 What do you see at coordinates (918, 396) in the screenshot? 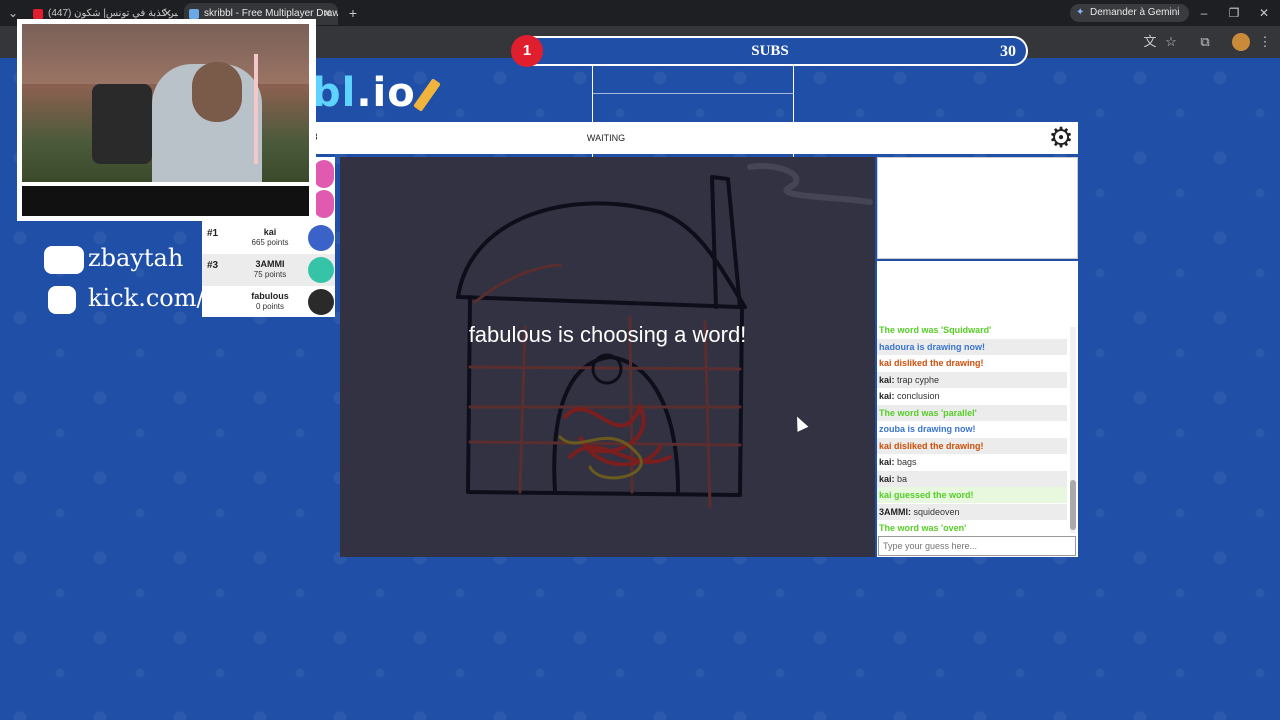
I see `chat-text: conclusion` at bounding box center [918, 396].